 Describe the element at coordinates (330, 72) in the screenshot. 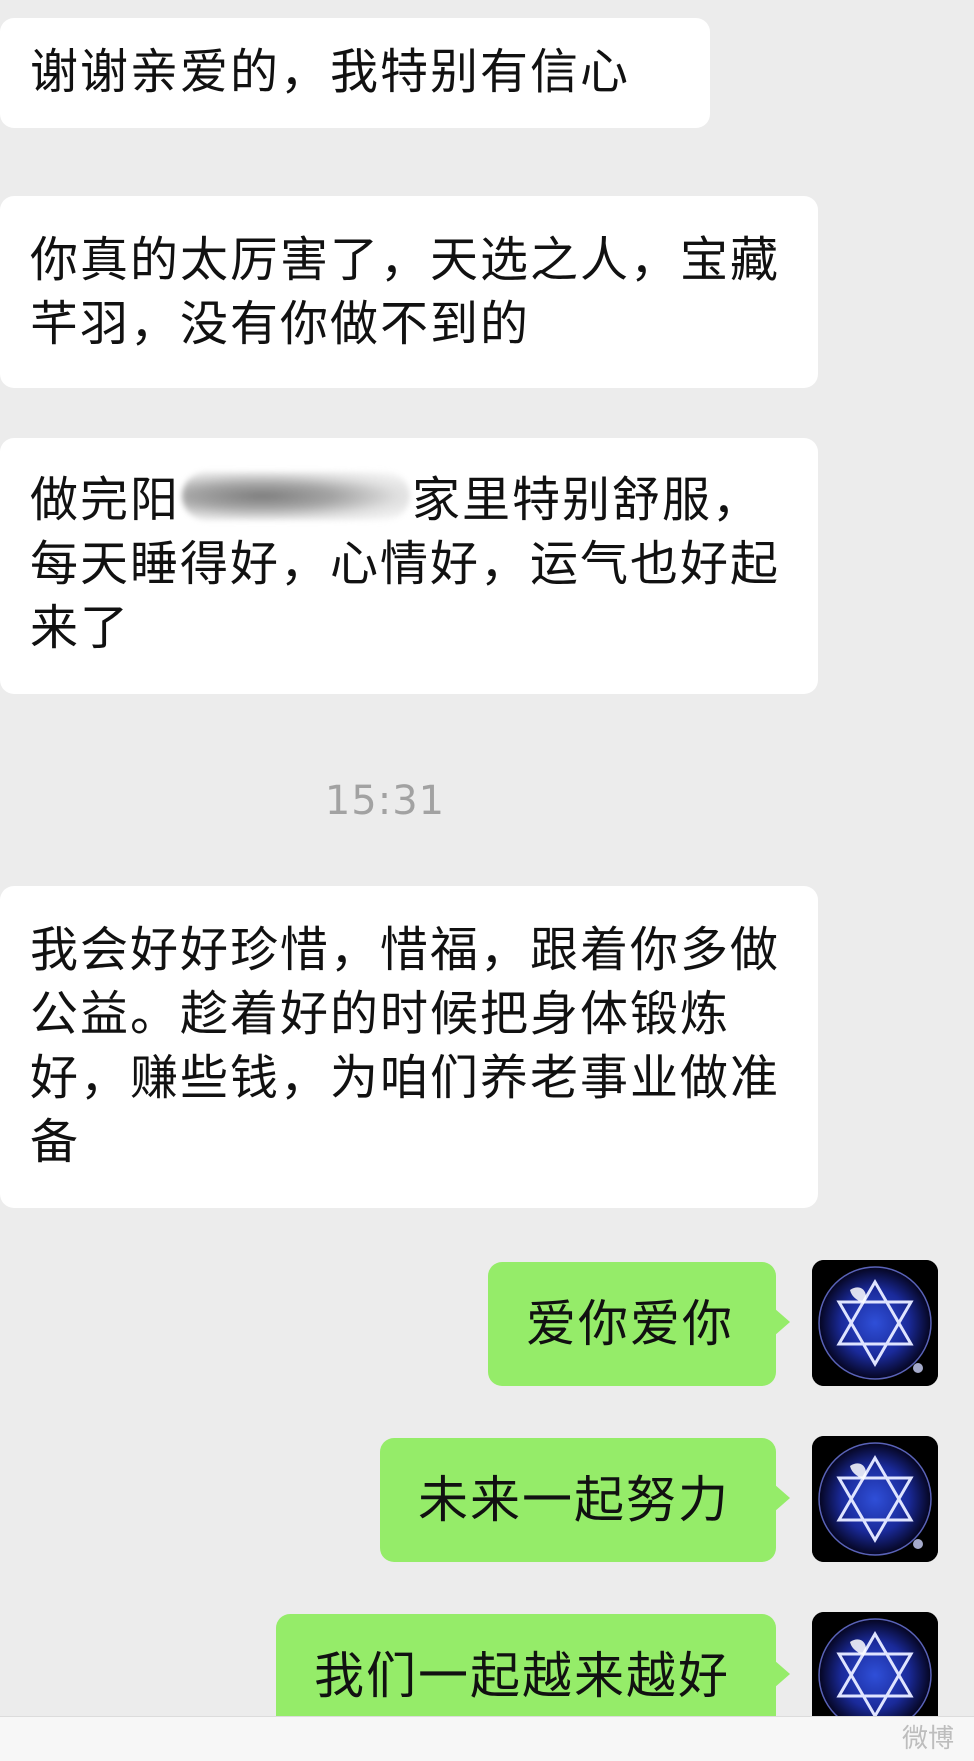

I see `message-text: 谢谢亲爱的，我特别有信心` at that location.